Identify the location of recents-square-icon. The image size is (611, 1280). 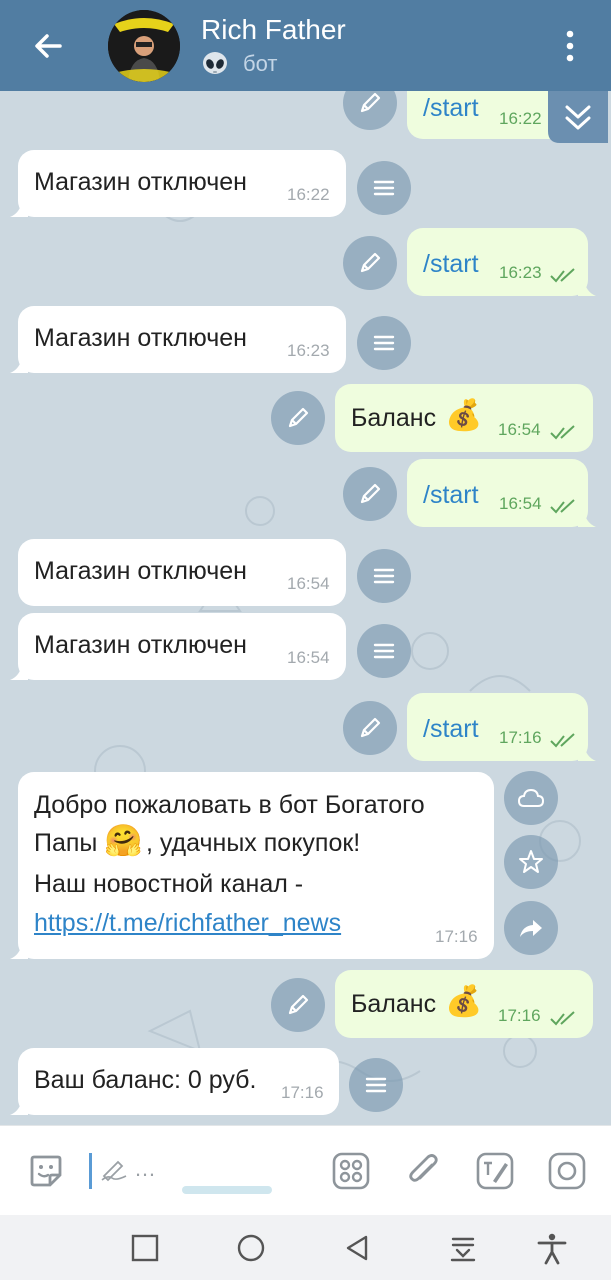
(145, 1248).